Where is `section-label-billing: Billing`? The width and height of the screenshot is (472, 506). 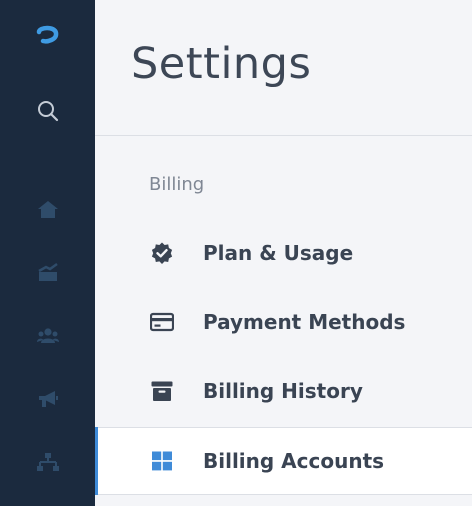 section-label-billing: Billing is located at coordinates (177, 184).